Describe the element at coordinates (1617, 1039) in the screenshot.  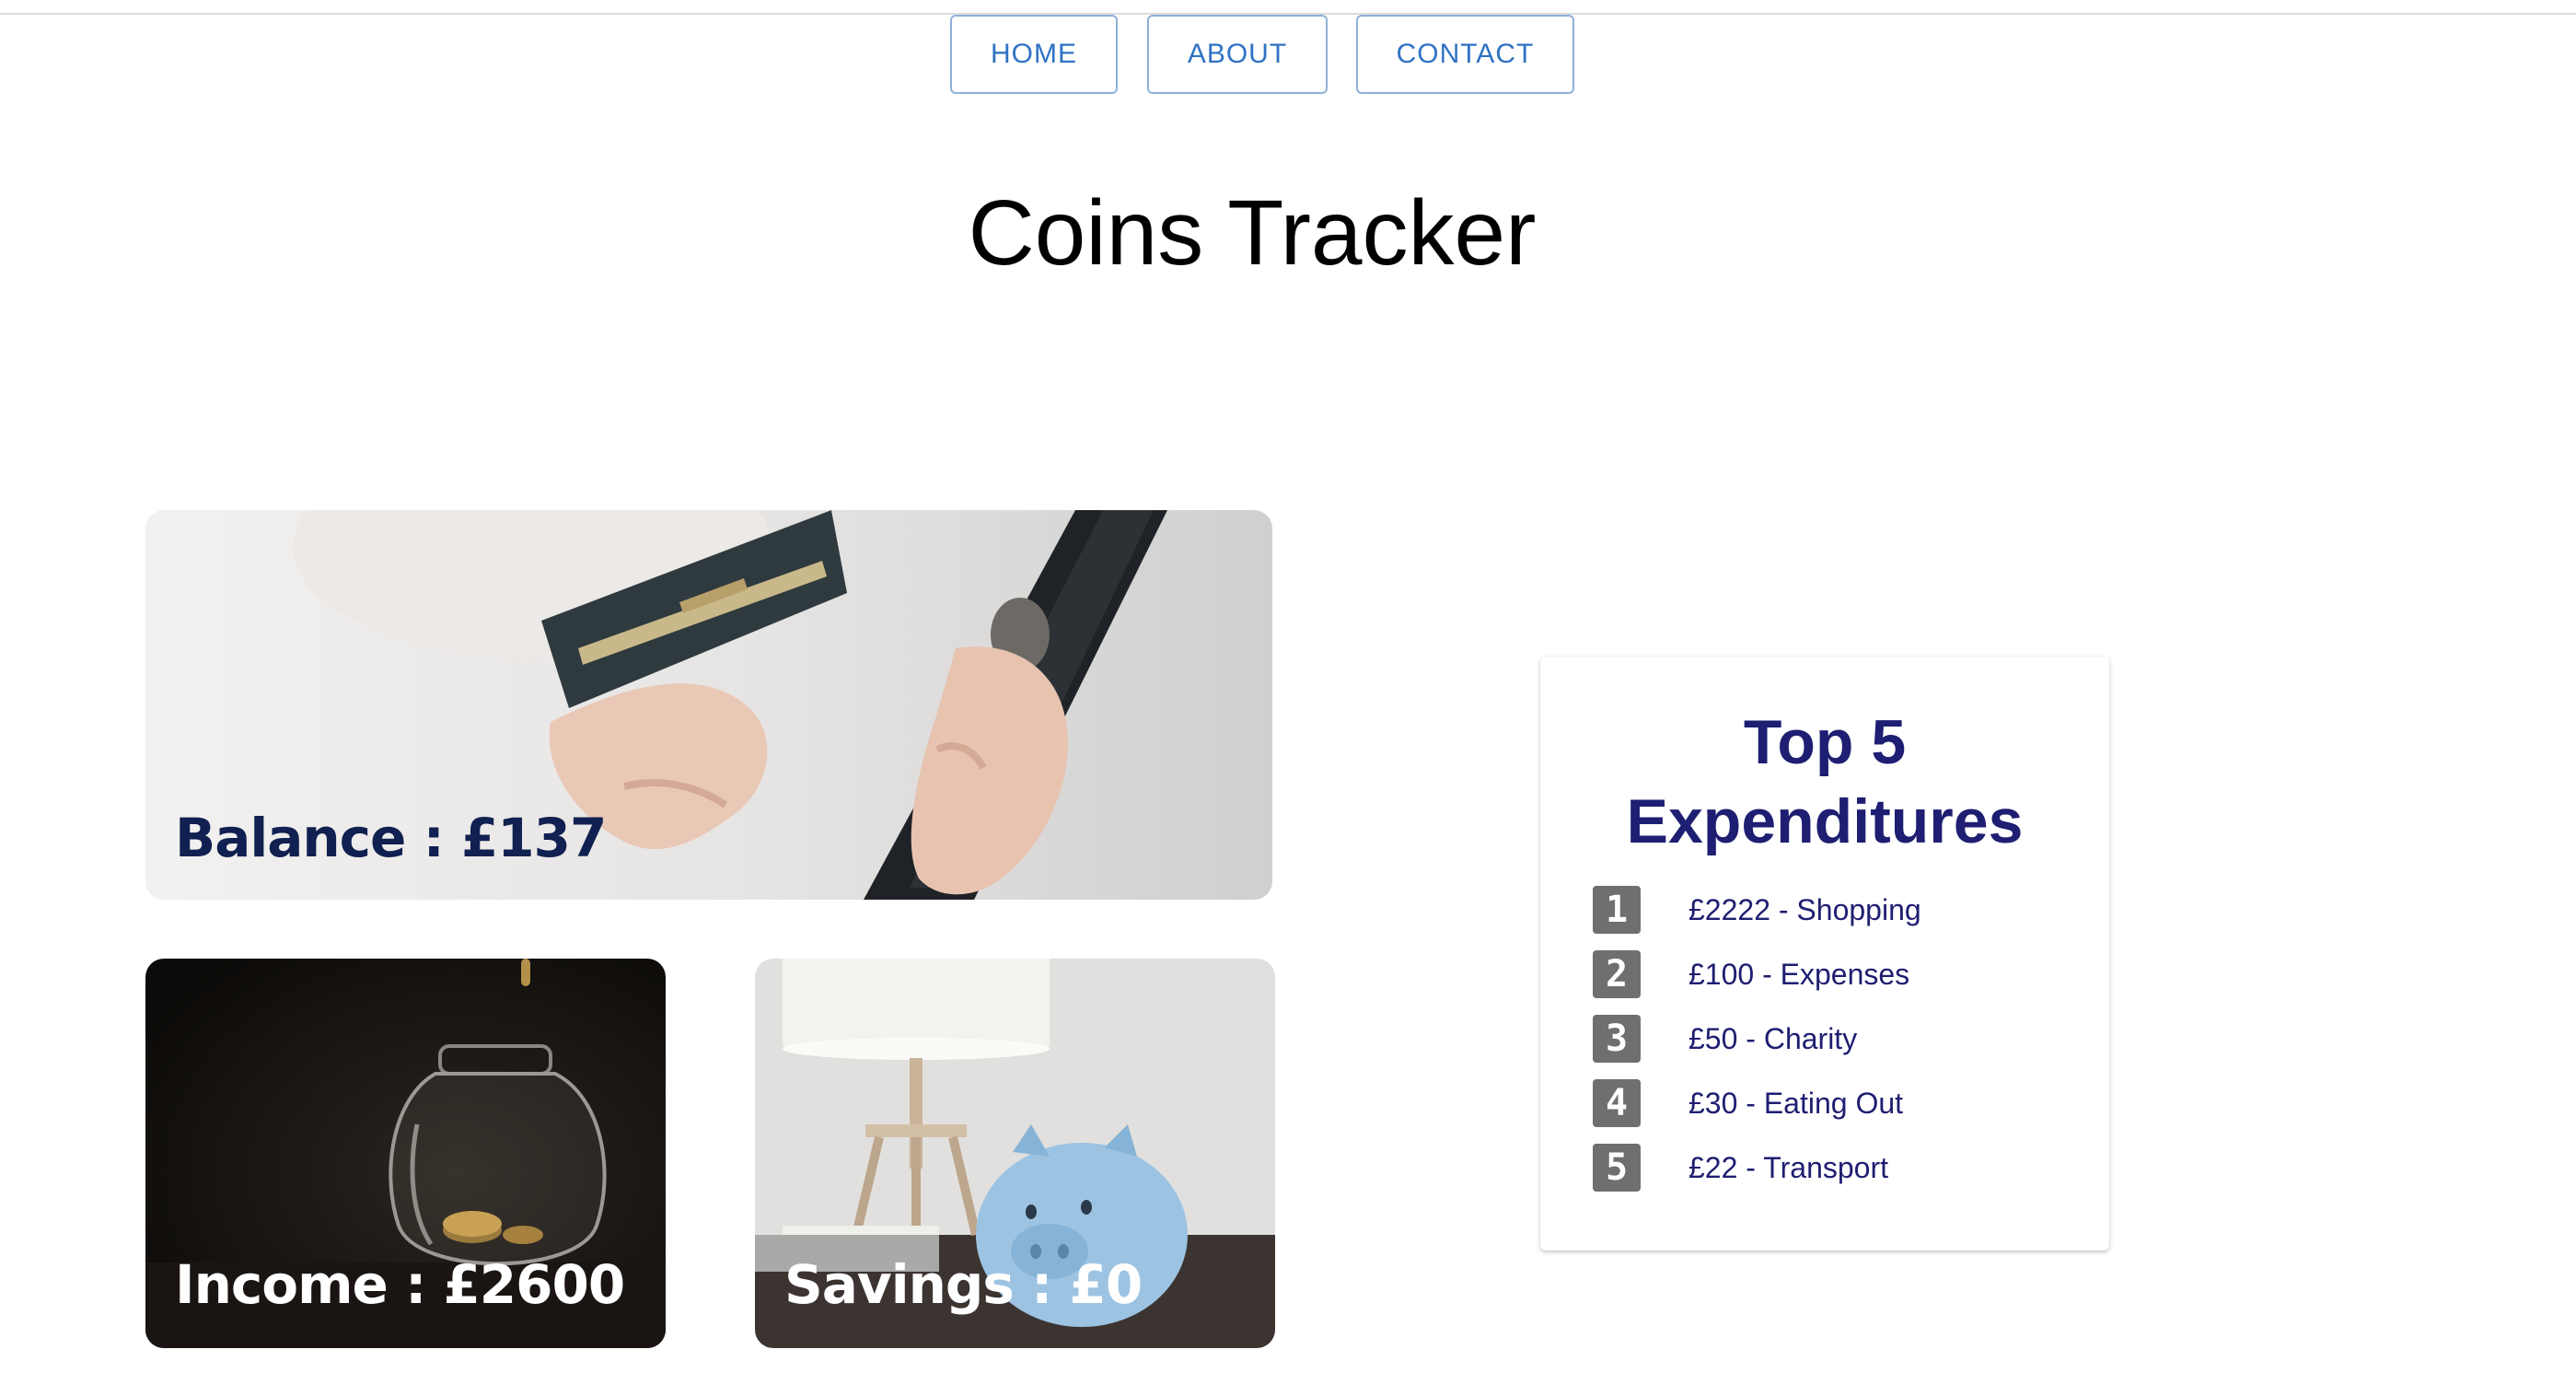
I see `rank-3-icon: 3` at that location.